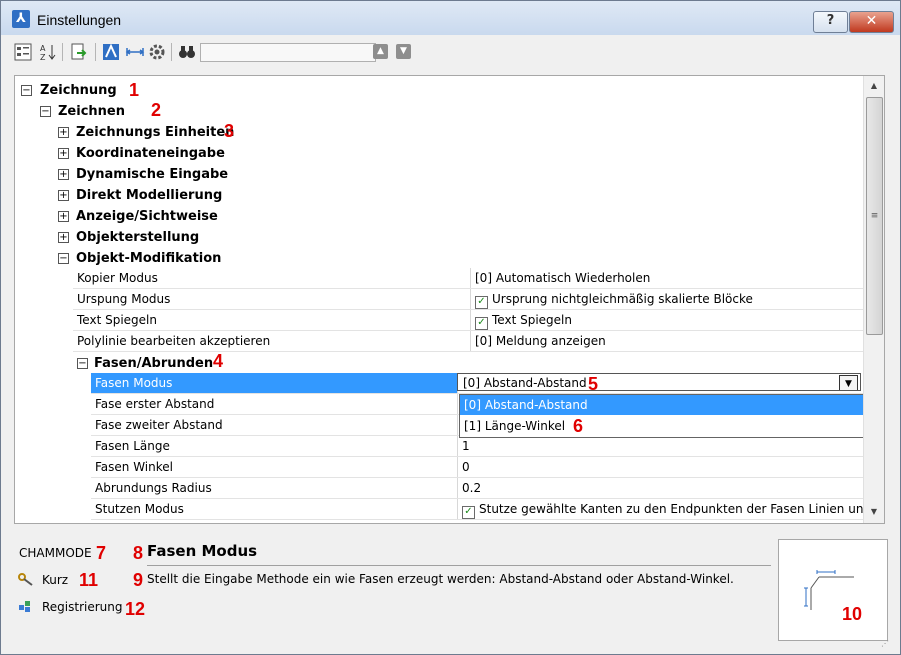  What do you see at coordinates (450, 51) in the screenshot?
I see `toolbar: AZ ▲ ▼` at bounding box center [450, 51].